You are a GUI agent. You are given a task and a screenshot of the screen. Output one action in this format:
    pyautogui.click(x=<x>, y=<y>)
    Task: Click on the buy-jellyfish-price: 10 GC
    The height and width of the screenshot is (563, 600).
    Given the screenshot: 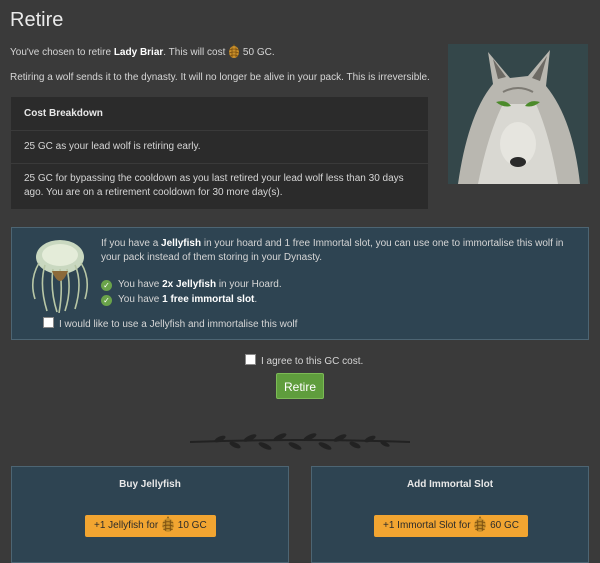 What is the action you would take?
    pyautogui.click(x=192, y=525)
    